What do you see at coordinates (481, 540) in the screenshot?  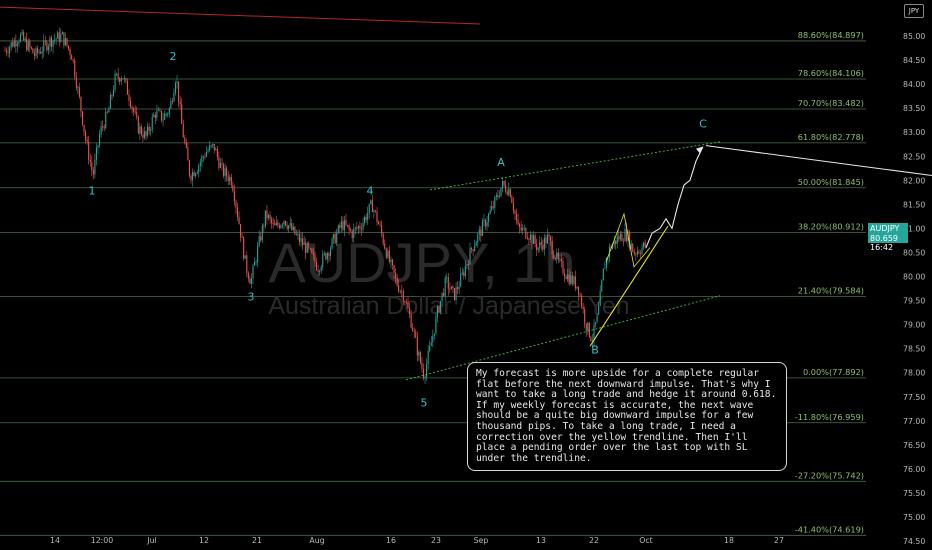 I see `x-axis-tick: Sep` at bounding box center [481, 540].